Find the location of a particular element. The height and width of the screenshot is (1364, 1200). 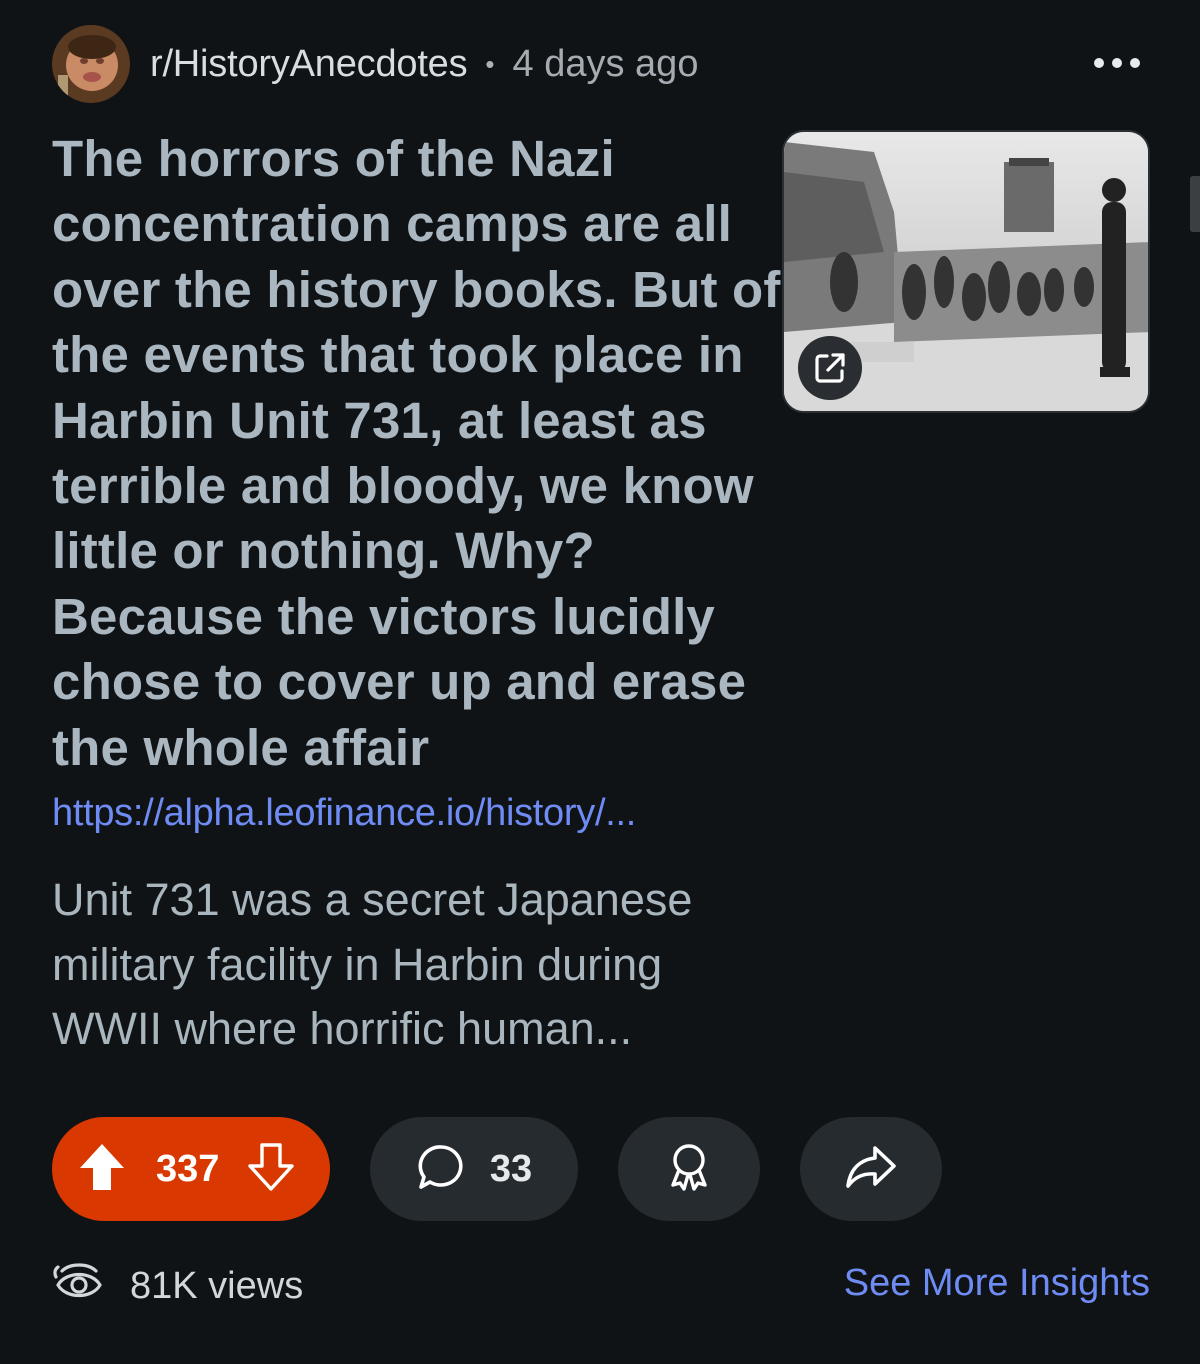

external-link-icon is located at coordinates (830, 368).